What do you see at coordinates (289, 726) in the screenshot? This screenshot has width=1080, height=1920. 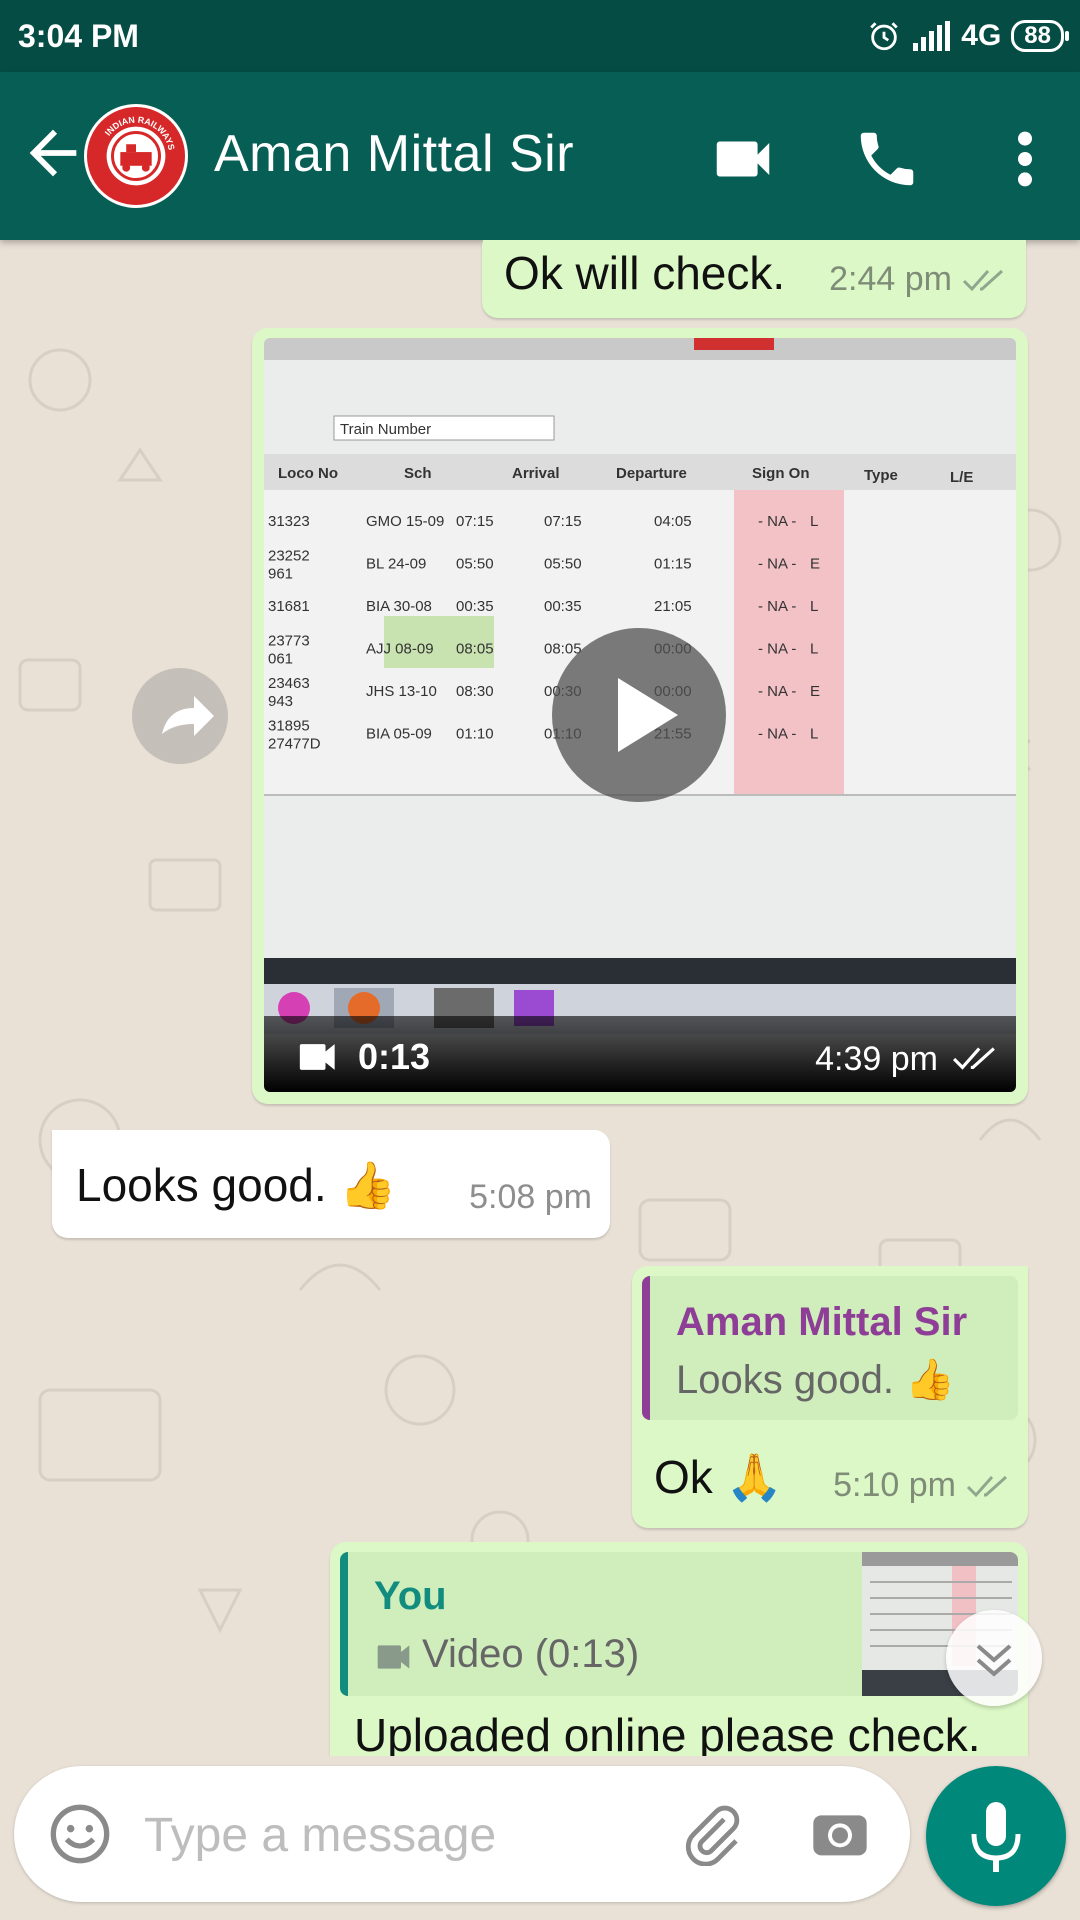 I see `preview-table-cell: 31895` at bounding box center [289, 726].